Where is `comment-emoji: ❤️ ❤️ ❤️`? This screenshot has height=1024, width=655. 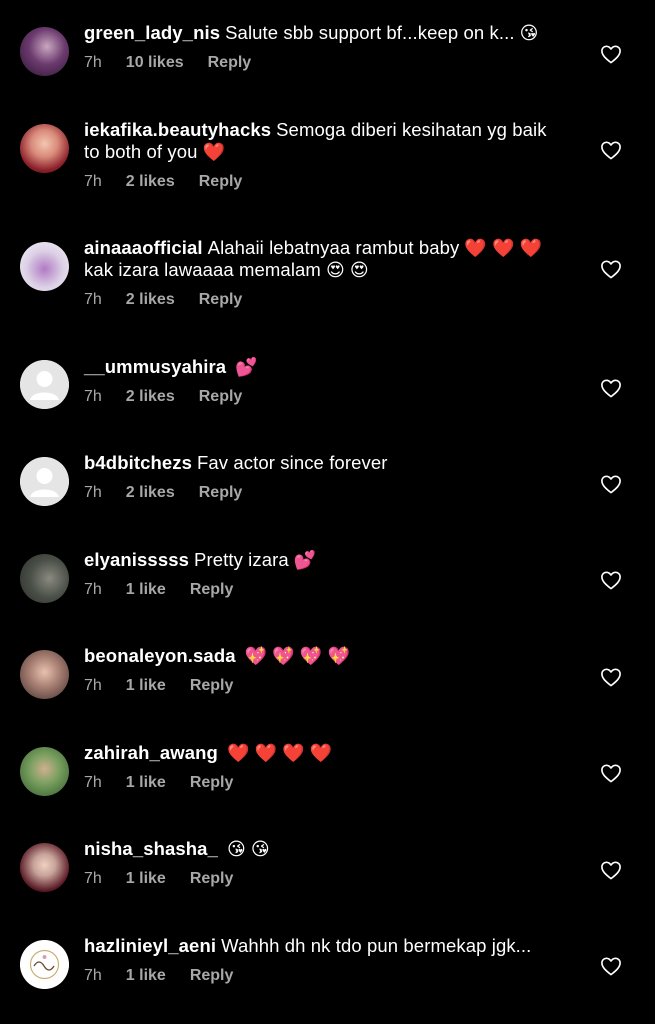
comment-emoji: ❤️ ❤️ ❤️ is located at coordinates (503, 248).